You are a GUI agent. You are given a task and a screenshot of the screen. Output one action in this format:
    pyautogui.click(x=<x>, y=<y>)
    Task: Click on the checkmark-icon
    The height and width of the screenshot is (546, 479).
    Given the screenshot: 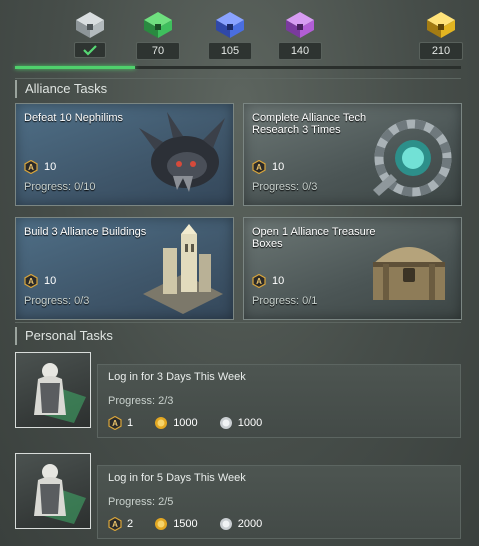 What is the action you would take?
    pyautogui.click(x=90, y=50)
    